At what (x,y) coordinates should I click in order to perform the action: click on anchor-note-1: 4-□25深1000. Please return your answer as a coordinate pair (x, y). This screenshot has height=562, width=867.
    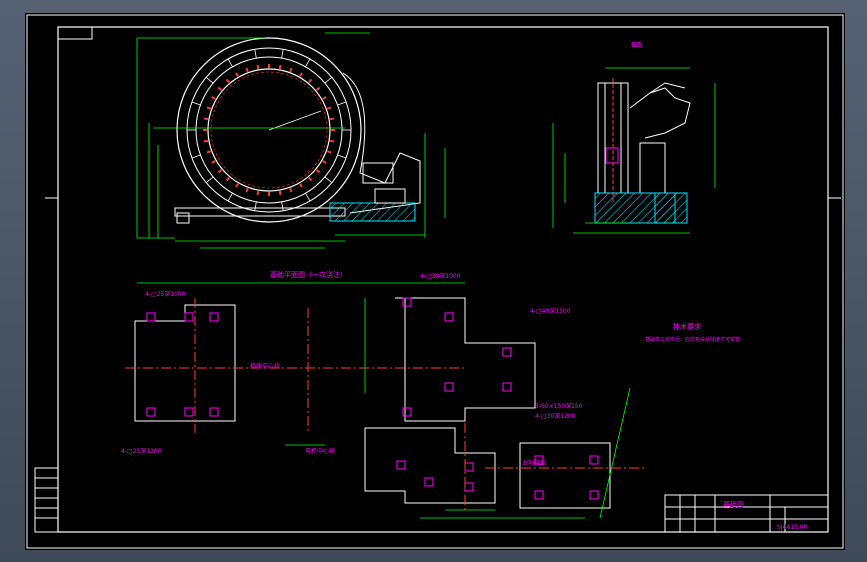
    Looking at the image, I should click on (165, 294).